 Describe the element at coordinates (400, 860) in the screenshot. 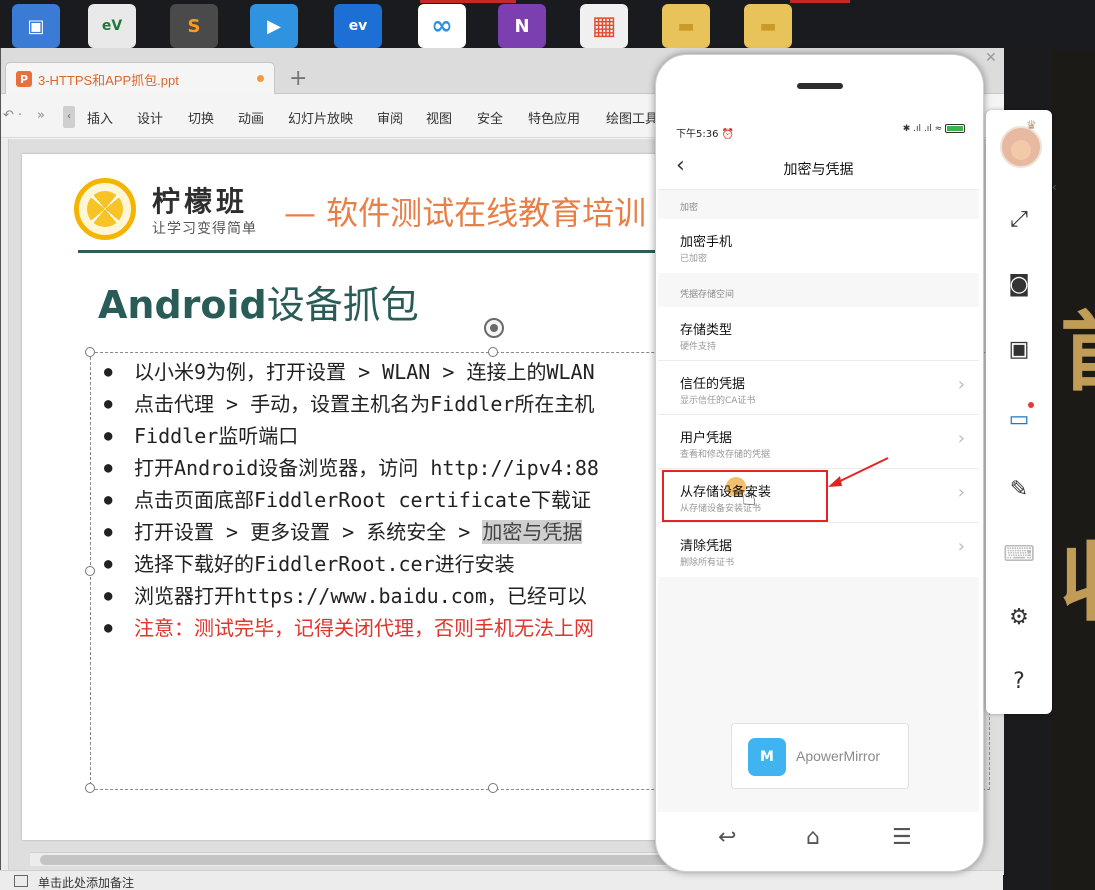

I see `scrollbar-thumb` at that location.